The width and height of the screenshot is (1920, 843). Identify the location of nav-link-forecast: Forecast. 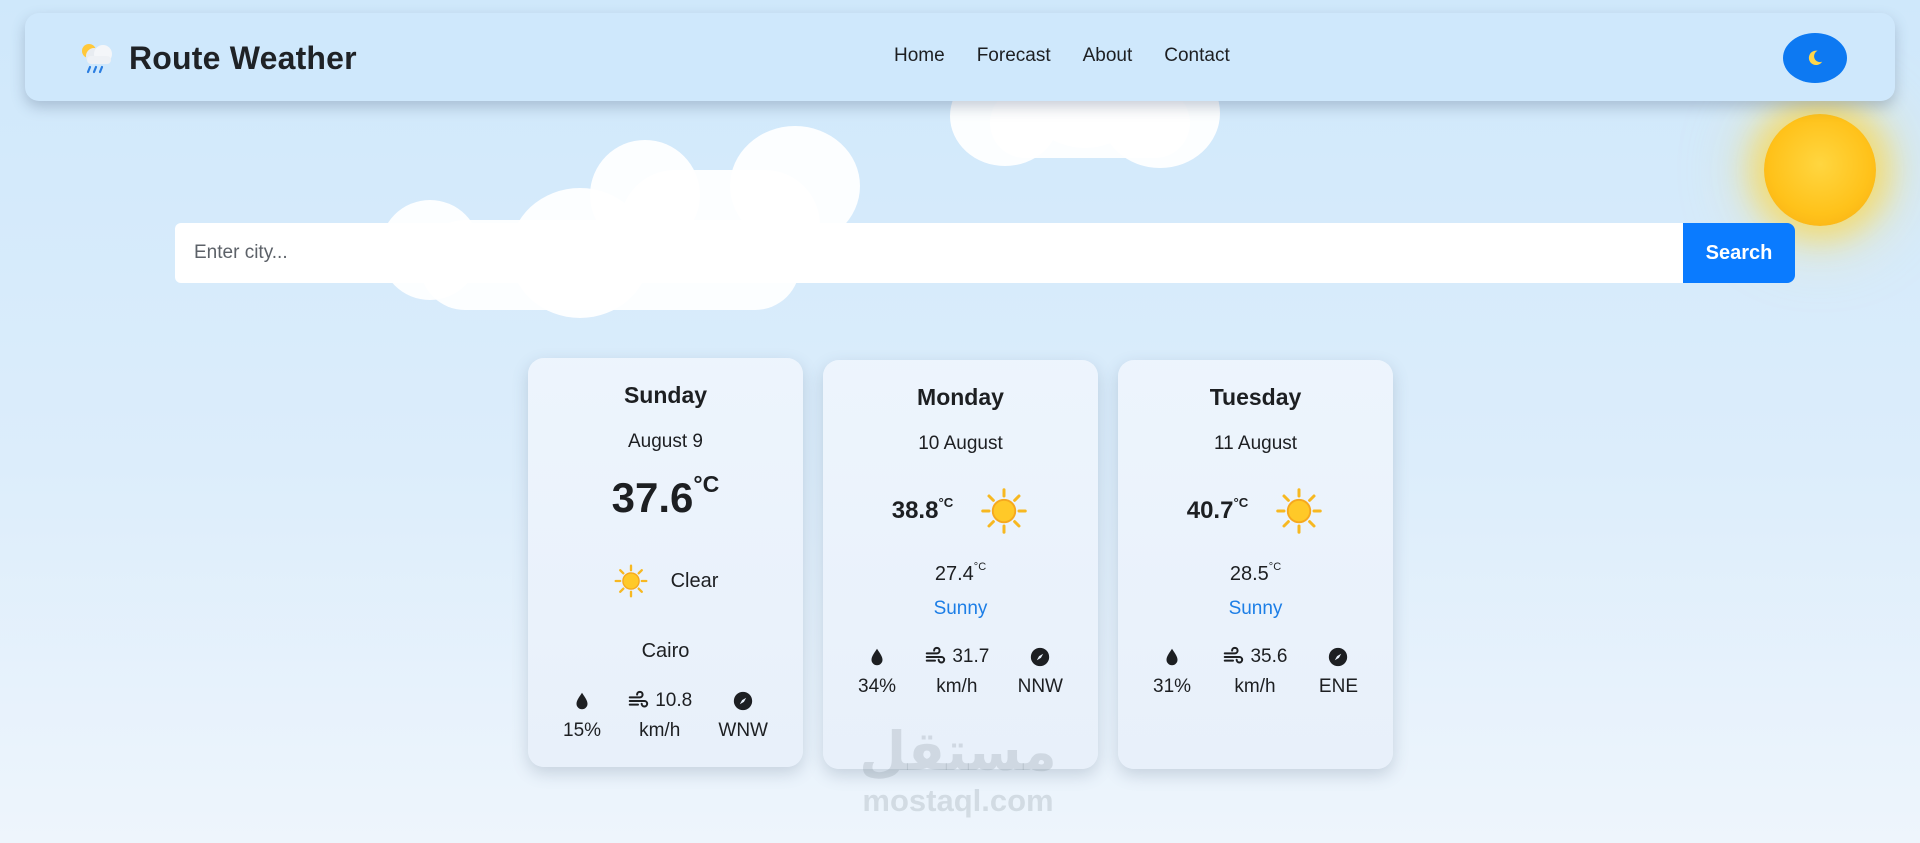
(1014, 56).